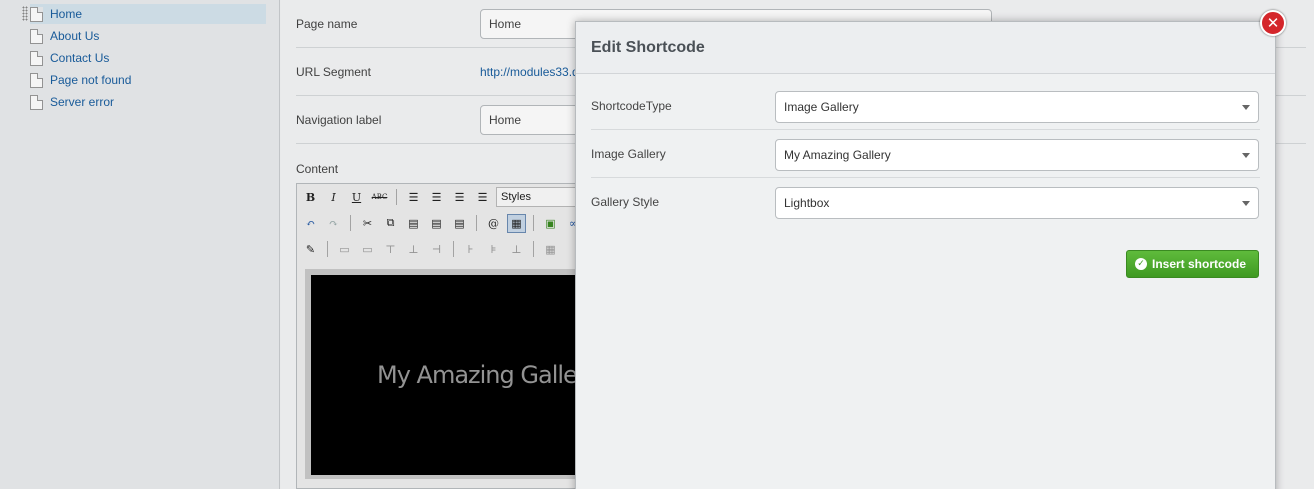 This screenshot has width=1314, height=489. Describe the element at coordinates (1273, 23) in the screenshot. I see `close-icon: ✕` at that location.